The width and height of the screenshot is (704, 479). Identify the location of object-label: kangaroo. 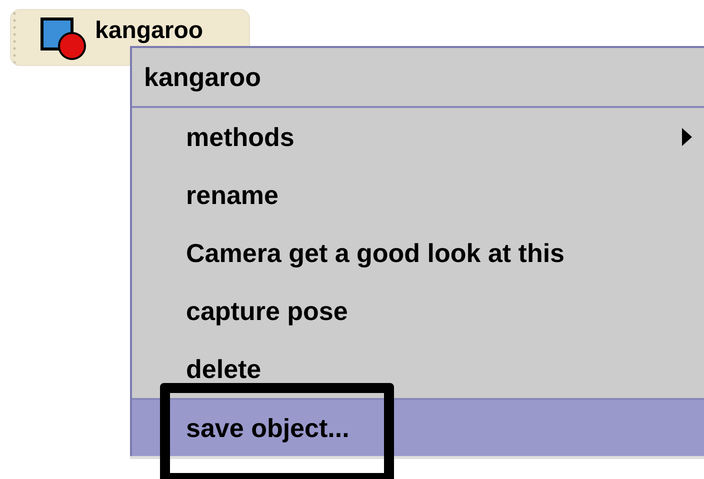
(149, 30).